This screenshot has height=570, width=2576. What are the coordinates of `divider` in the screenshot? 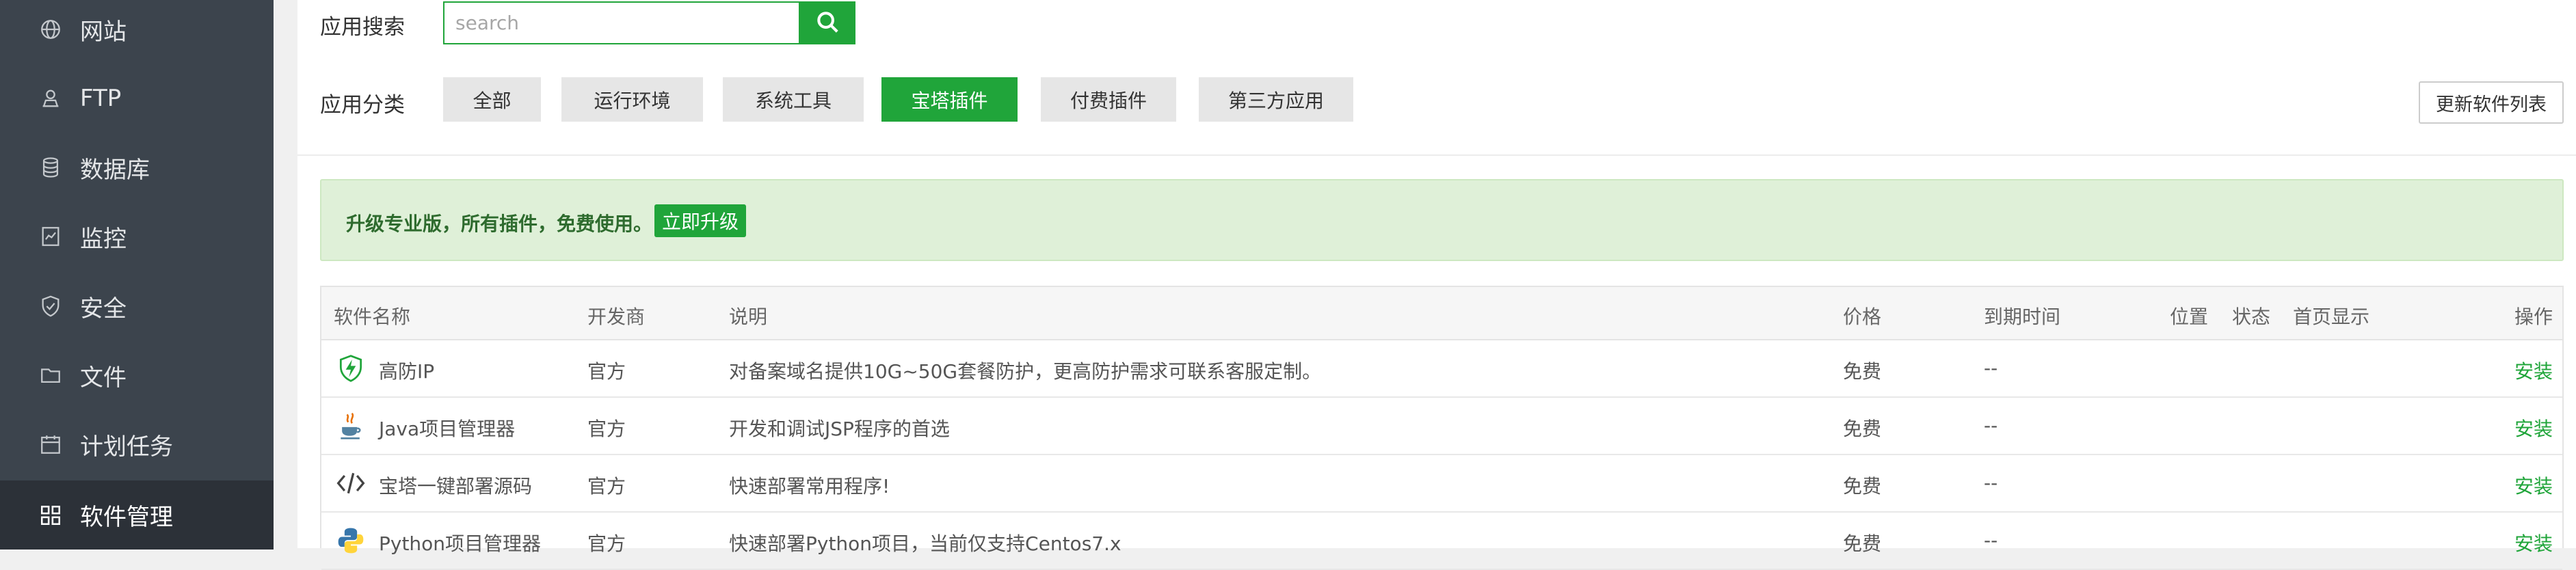 It's located at (1436, 155).